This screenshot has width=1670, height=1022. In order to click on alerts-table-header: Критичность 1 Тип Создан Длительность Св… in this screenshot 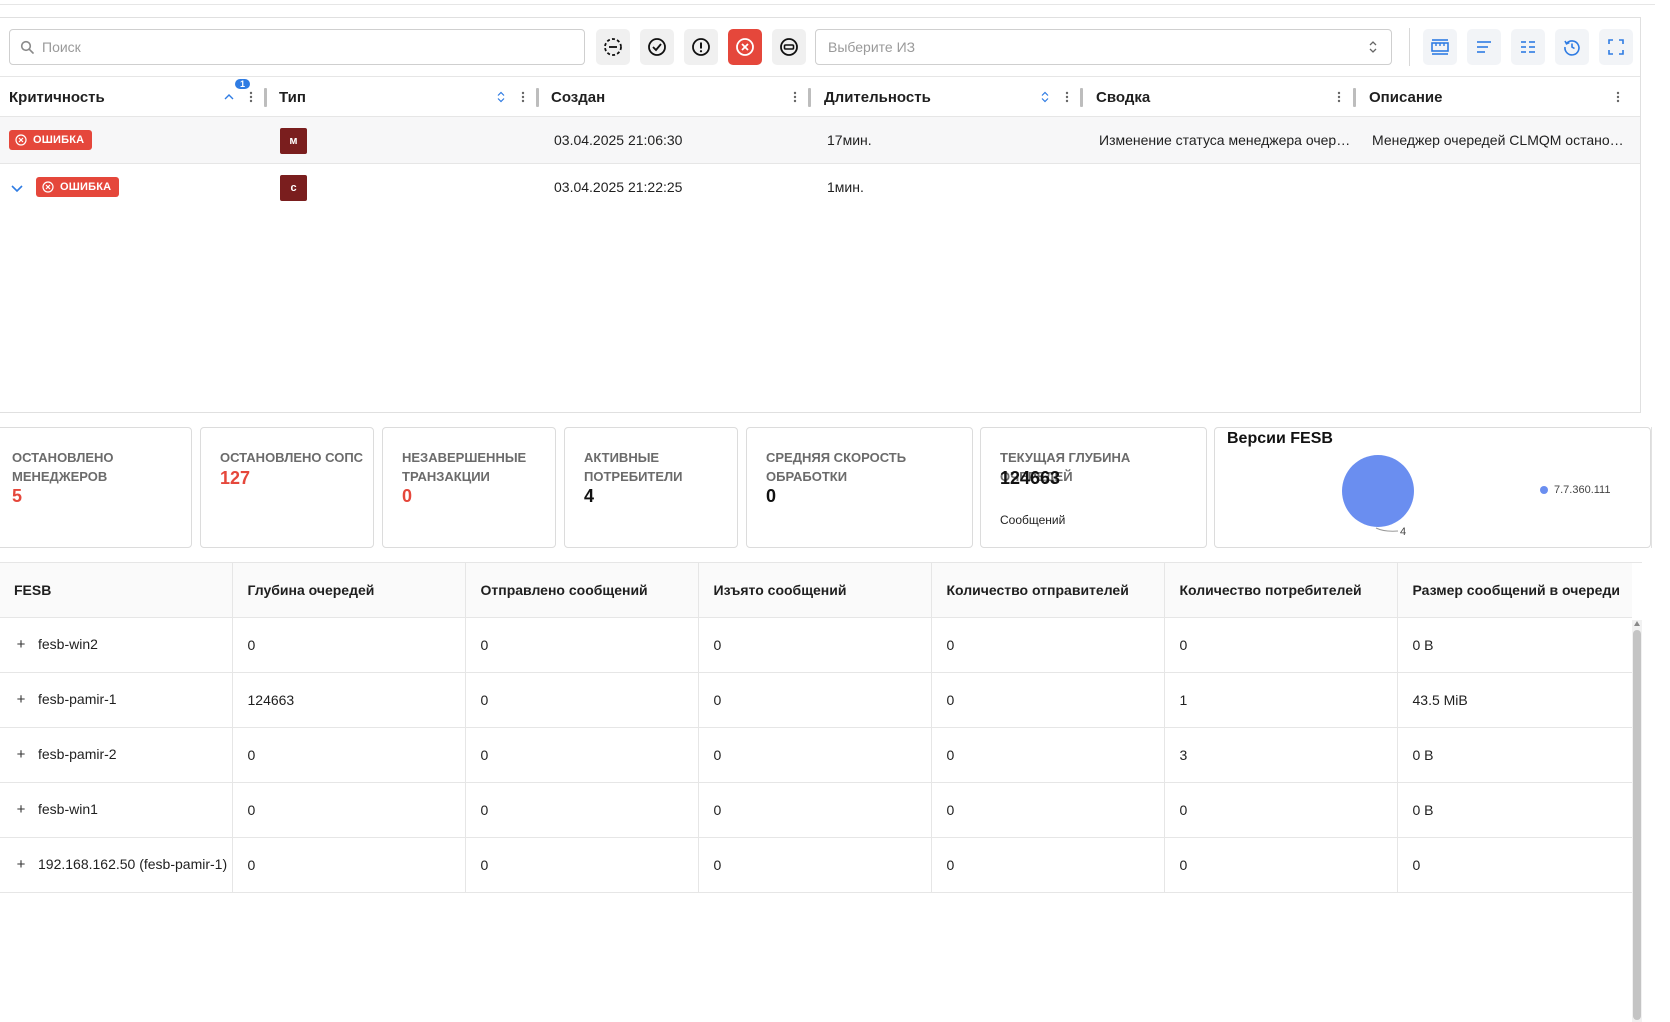, I will do `click(820, 96)`.